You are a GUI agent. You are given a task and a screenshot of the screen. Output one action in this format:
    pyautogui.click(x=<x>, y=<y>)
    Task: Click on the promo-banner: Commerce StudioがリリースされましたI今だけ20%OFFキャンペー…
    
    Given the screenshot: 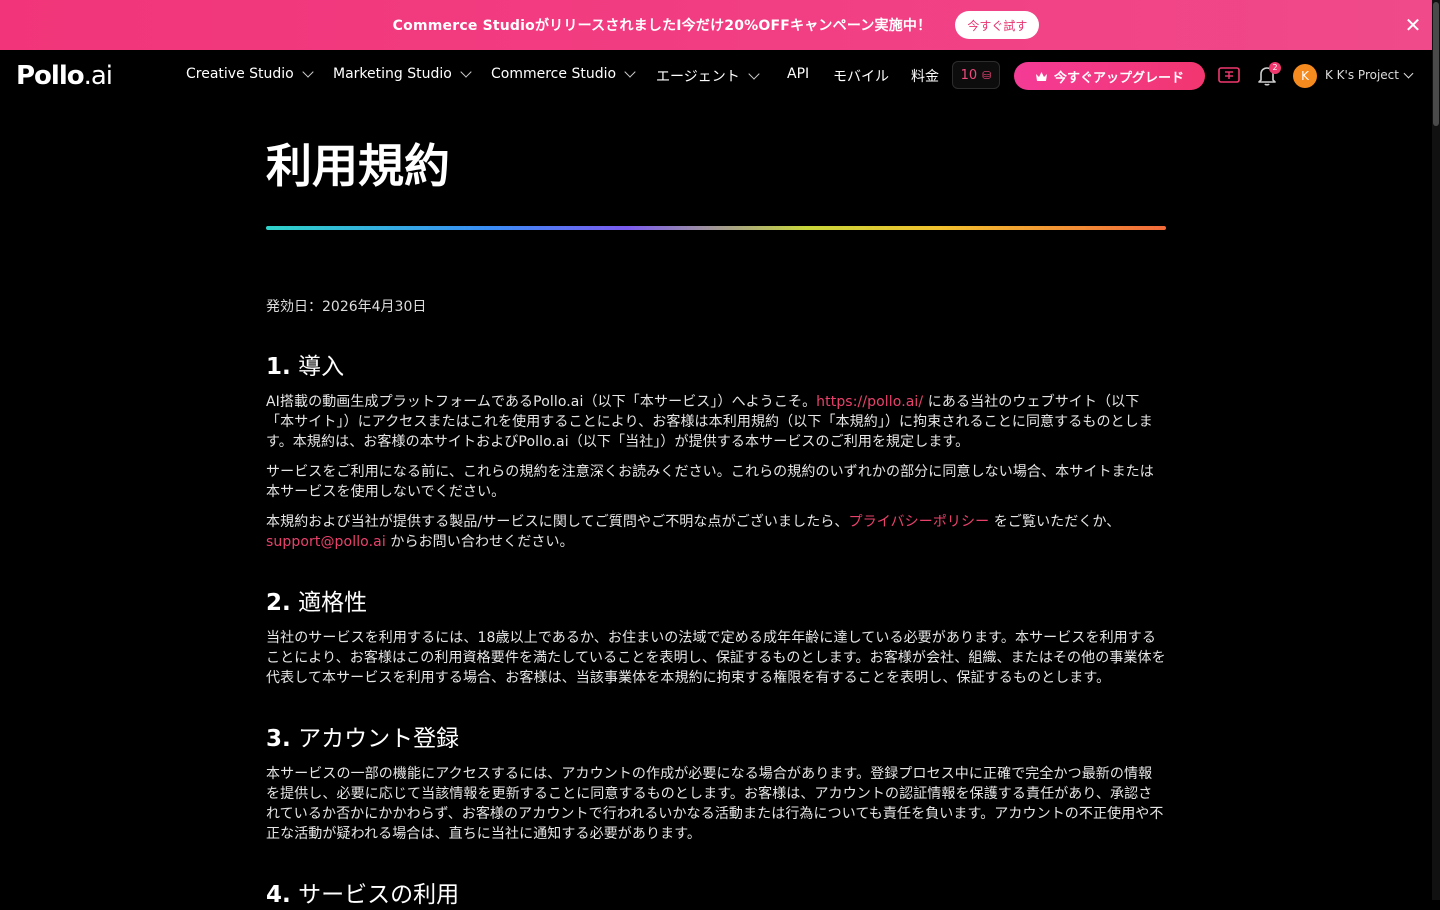 What is the action you would take?
    pyautogui.click(x=716, y=25)
    